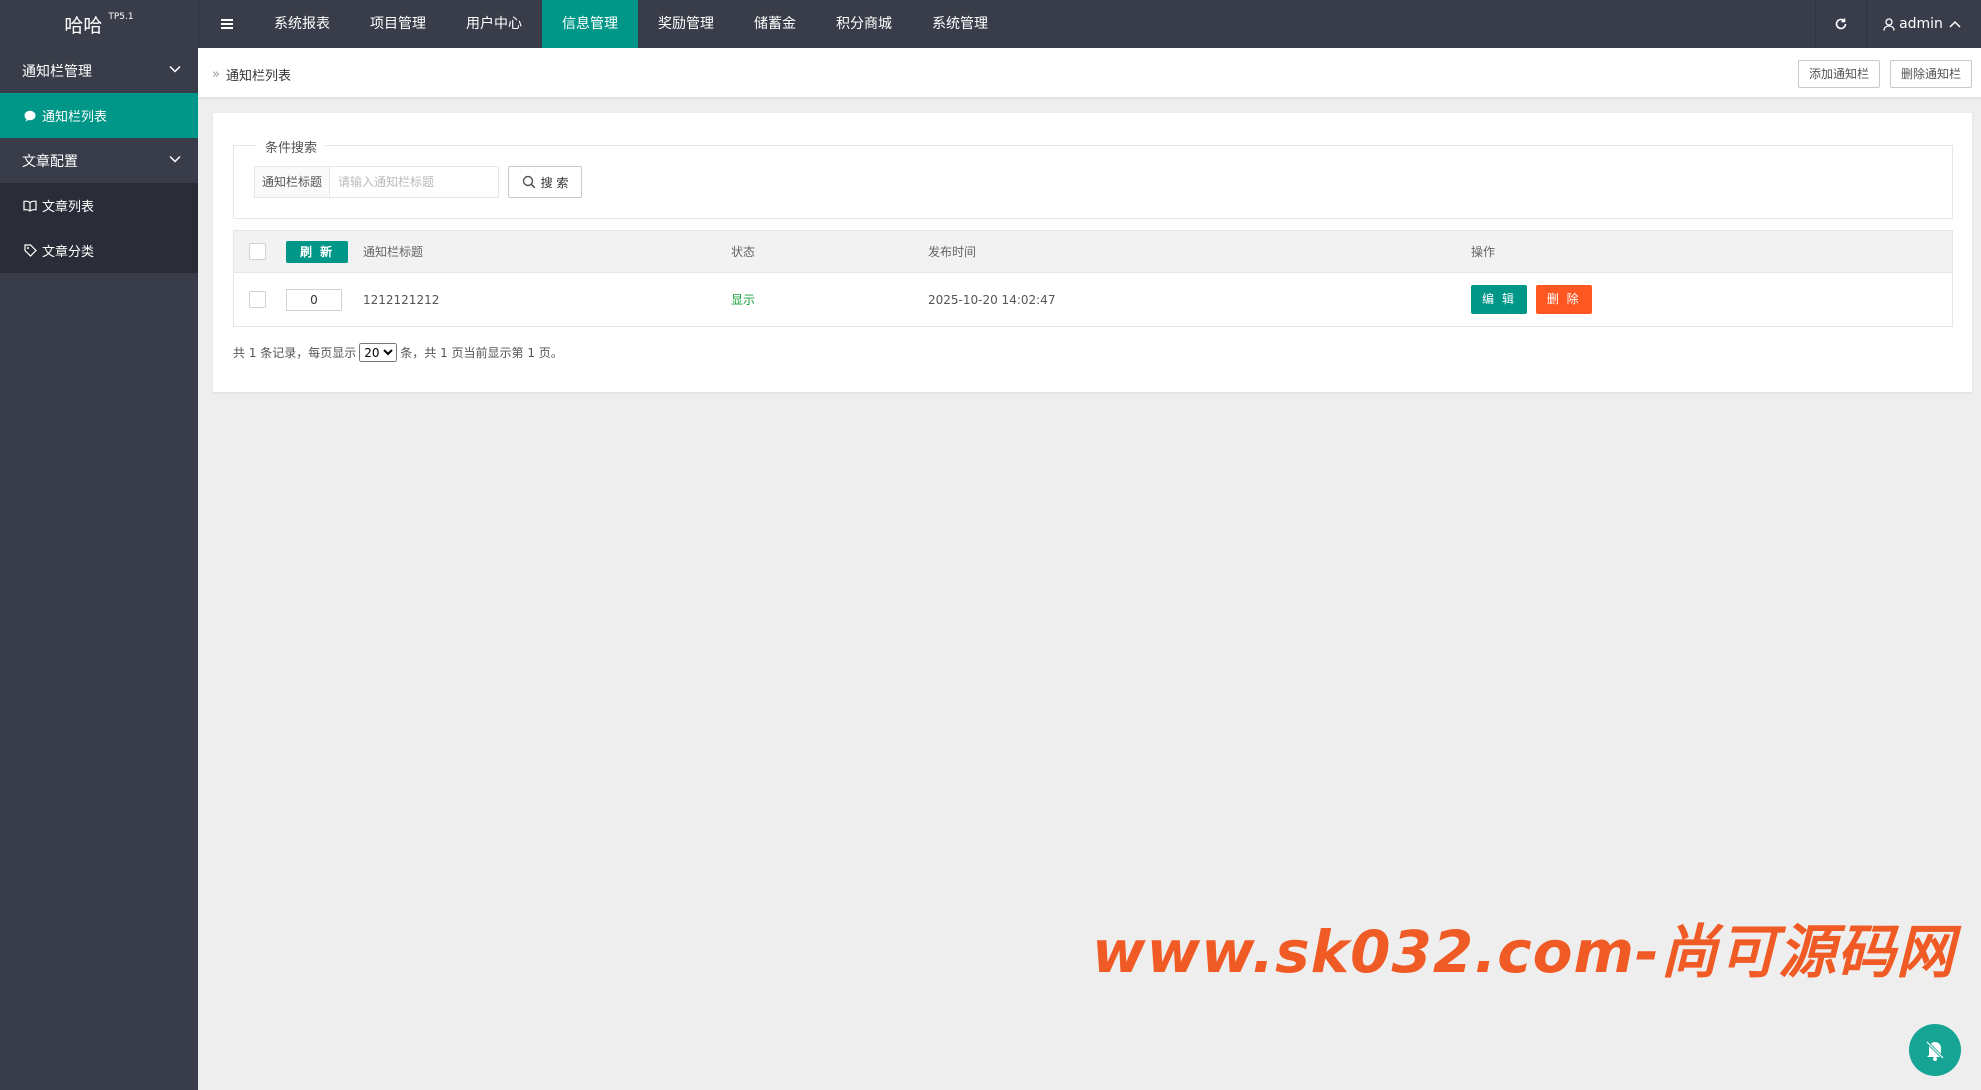  I want to click on add-notice-button: 添加通知栏, so click(1839, 74).